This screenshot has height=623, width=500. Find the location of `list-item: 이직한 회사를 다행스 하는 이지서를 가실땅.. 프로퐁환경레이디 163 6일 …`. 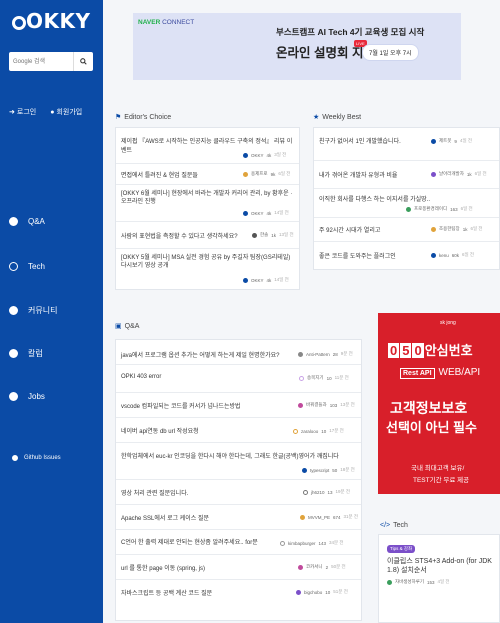

list-item: 이직한 회사를 다행스 하는 이지서를 가실땅.. 프로퐁환경레이디 163 6일 … is located at coordinates (406, 203).